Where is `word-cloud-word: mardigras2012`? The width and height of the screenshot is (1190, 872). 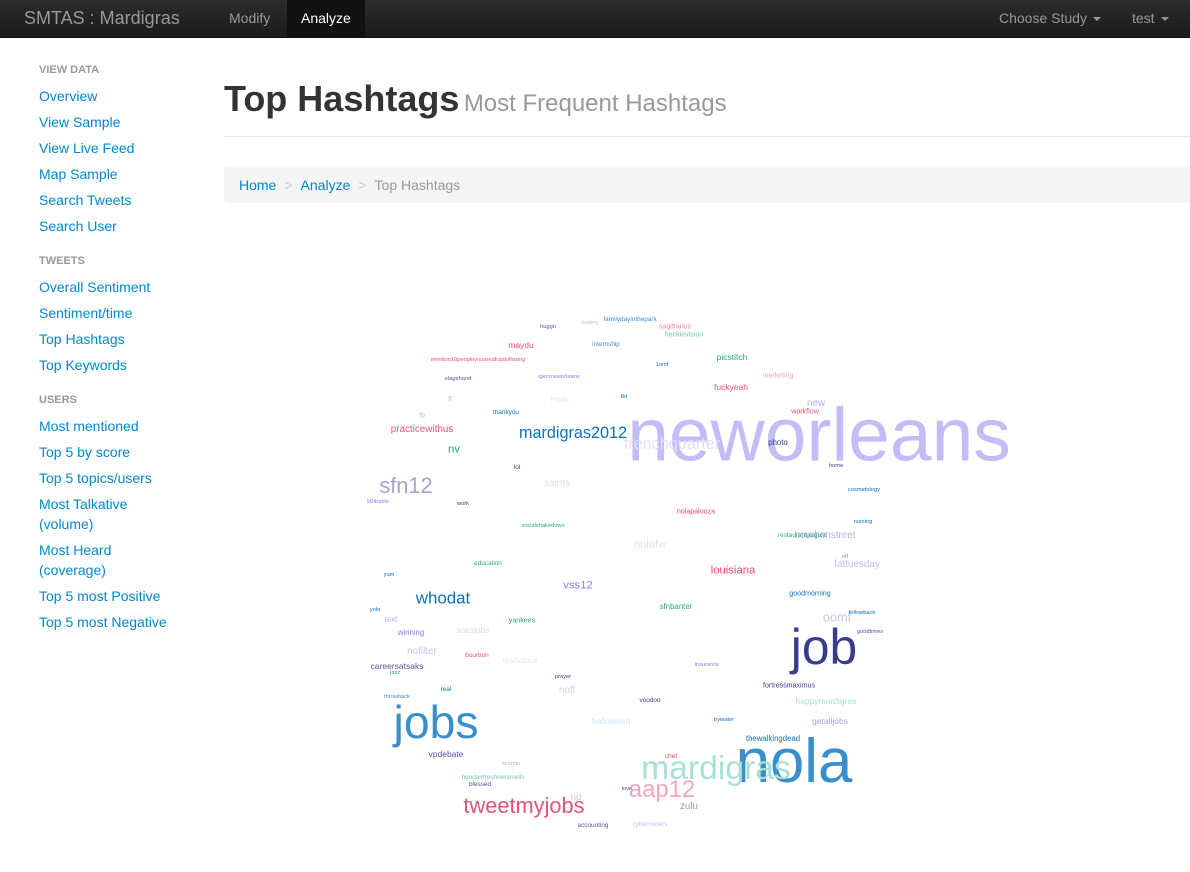
word-cloud-word: mardigras2012 is located at coordinates (573, 432).